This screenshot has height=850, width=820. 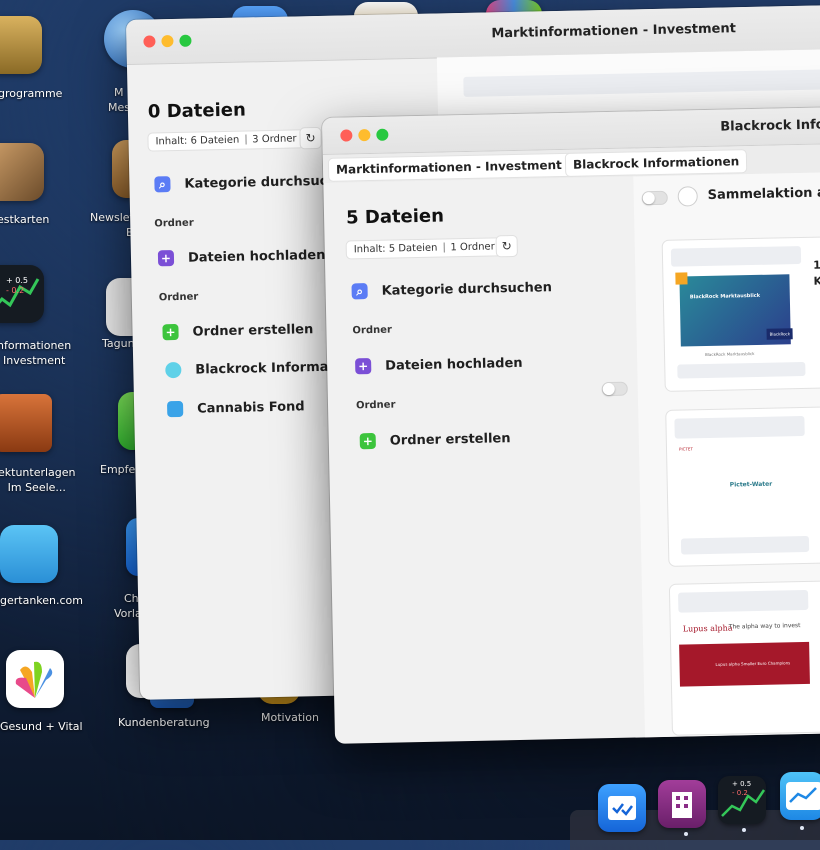 What do you see at coordinates (725, 296) in the screenshot?
I see `thumbnail-heading: BlackRock Marktausblick` at bounding box center [725, 296].